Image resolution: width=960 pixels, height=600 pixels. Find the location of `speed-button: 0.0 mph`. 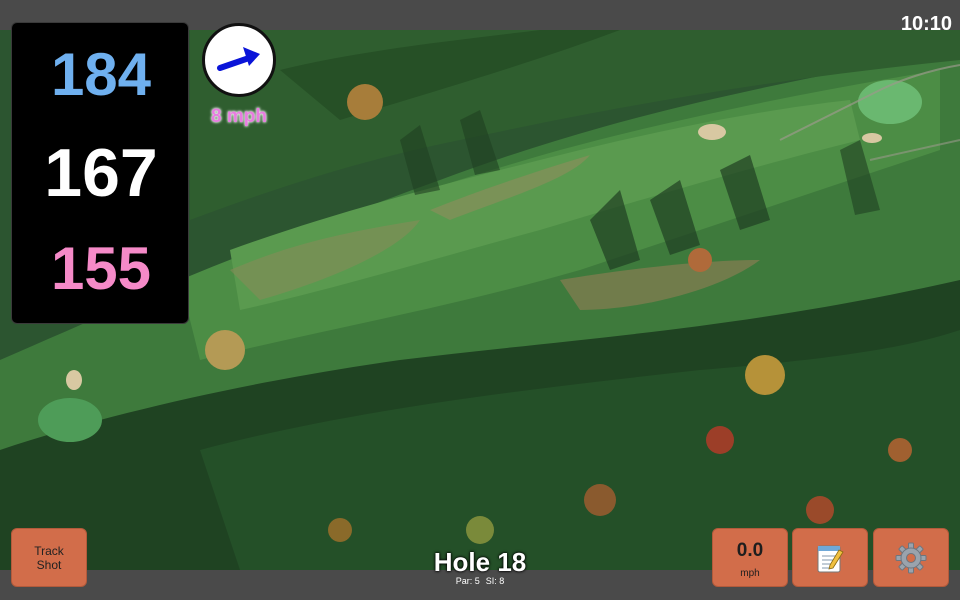

speed-button: 0.0 mph is located at coordinates (750, 557).